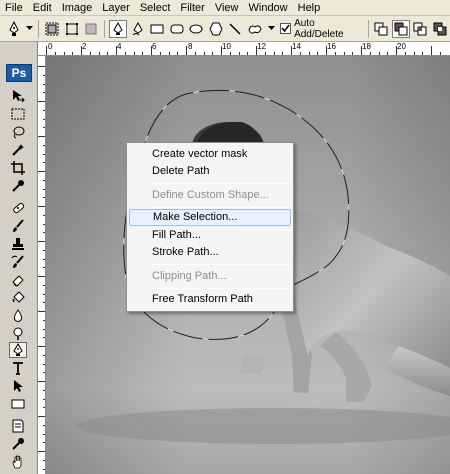  Describe the element at coordinates (271, 29) in the screenshot. I see `shape-dropdown-icon` at that location.